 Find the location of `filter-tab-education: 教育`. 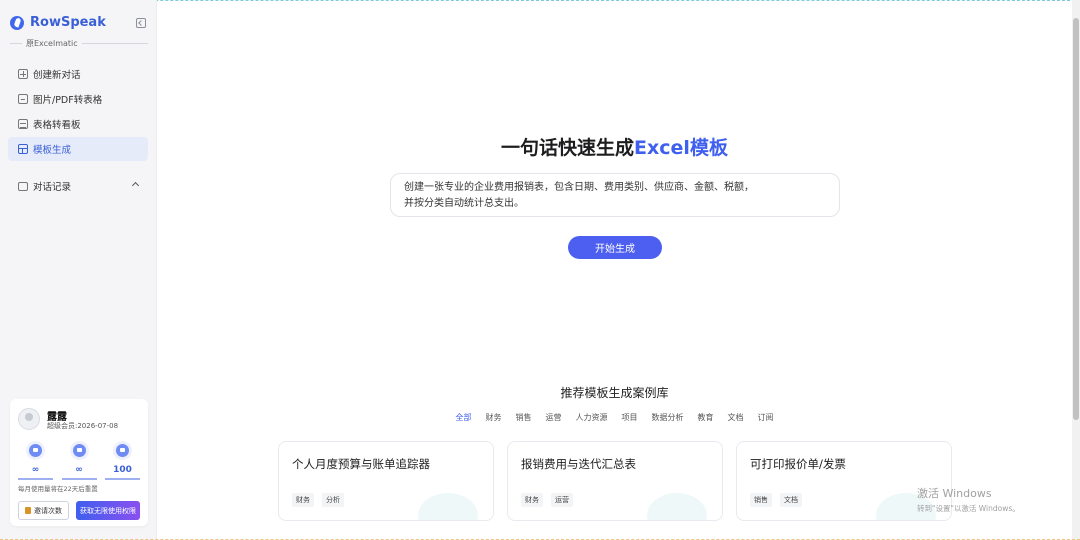

filter-tab-education: 教育 is located at coordinates (706, 417).